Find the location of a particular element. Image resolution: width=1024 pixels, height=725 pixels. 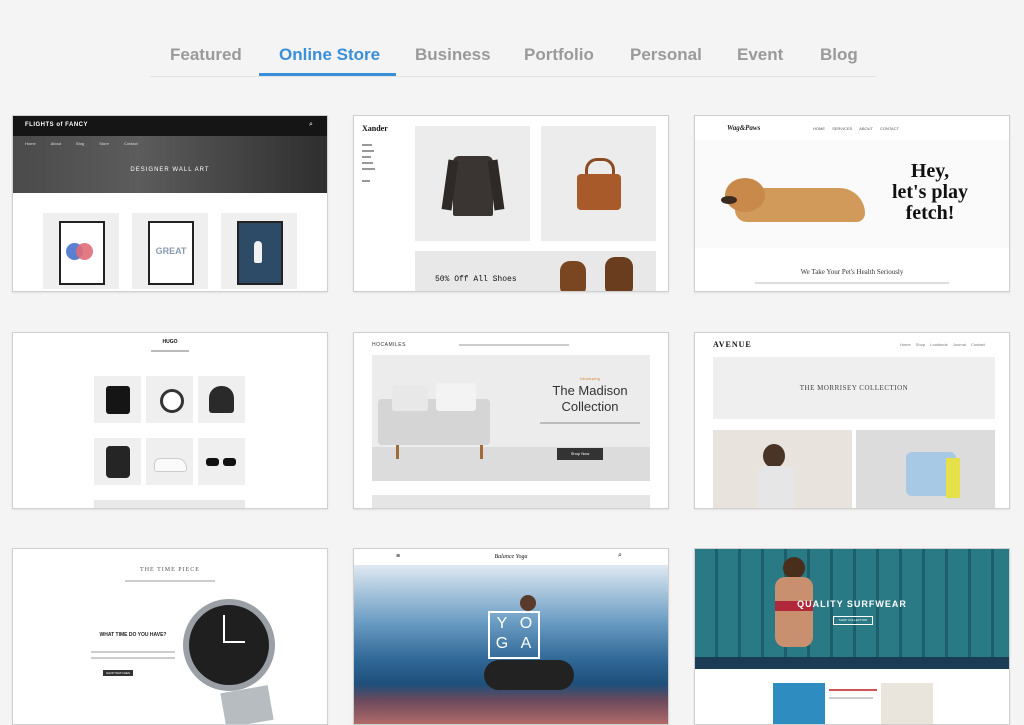

template-nav: Home About Blog Store Contact is located at coordinates (81, 143).